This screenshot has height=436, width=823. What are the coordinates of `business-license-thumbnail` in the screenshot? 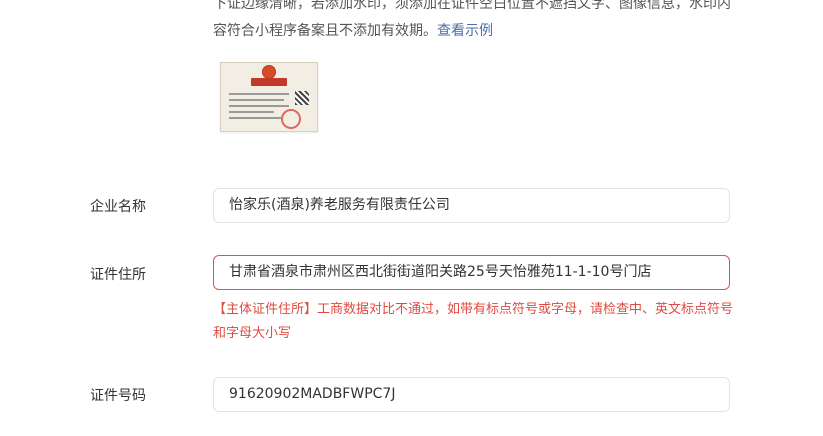 It's located at (269, 97).